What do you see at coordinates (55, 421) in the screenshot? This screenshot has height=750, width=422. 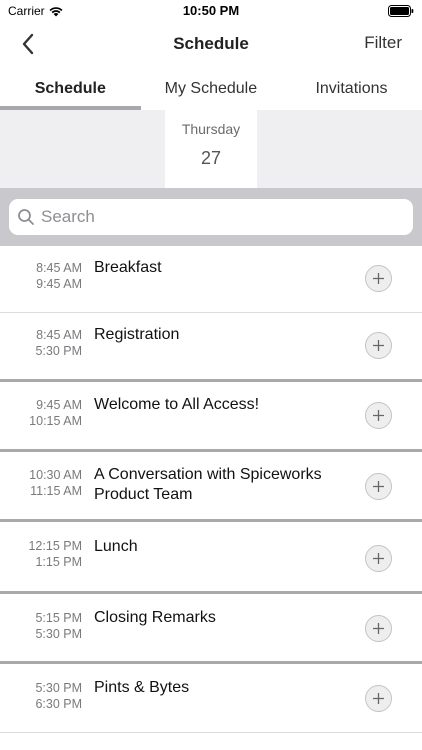 I see `session-end-time: 10:15 AM` at bounding box center [55, 421].